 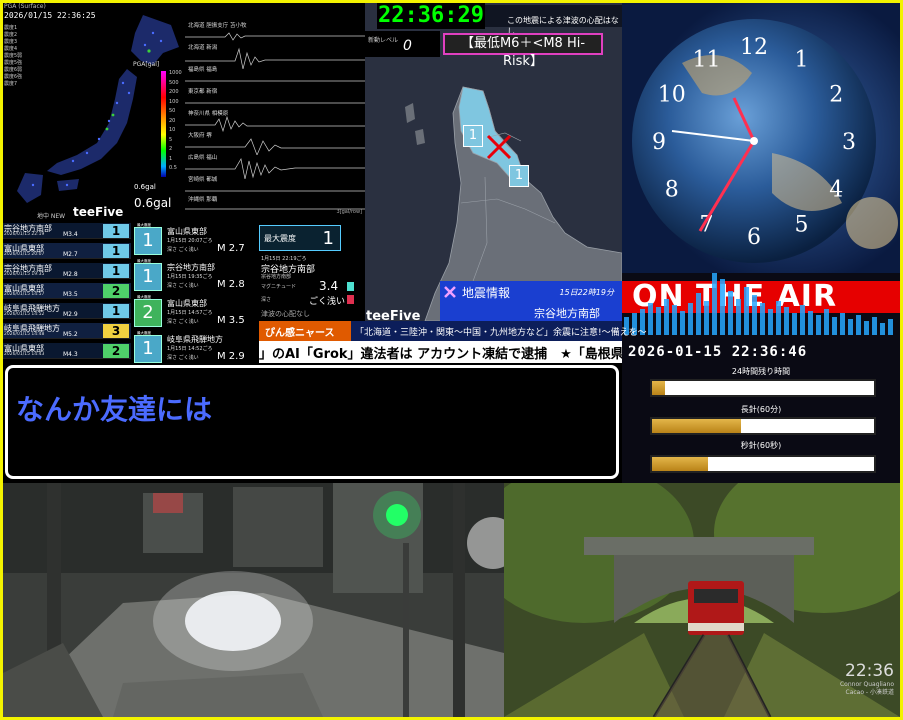 I want to click on camera-location: Cacao - 小湊鉄道, so click(x=870, y=692).